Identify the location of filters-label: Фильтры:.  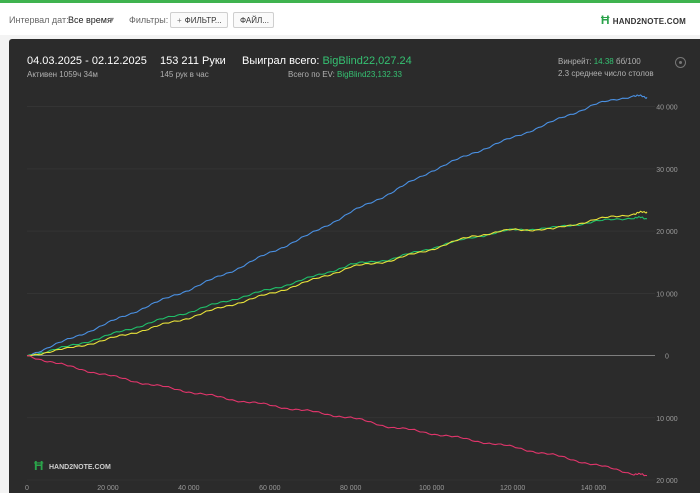
(149, 20).